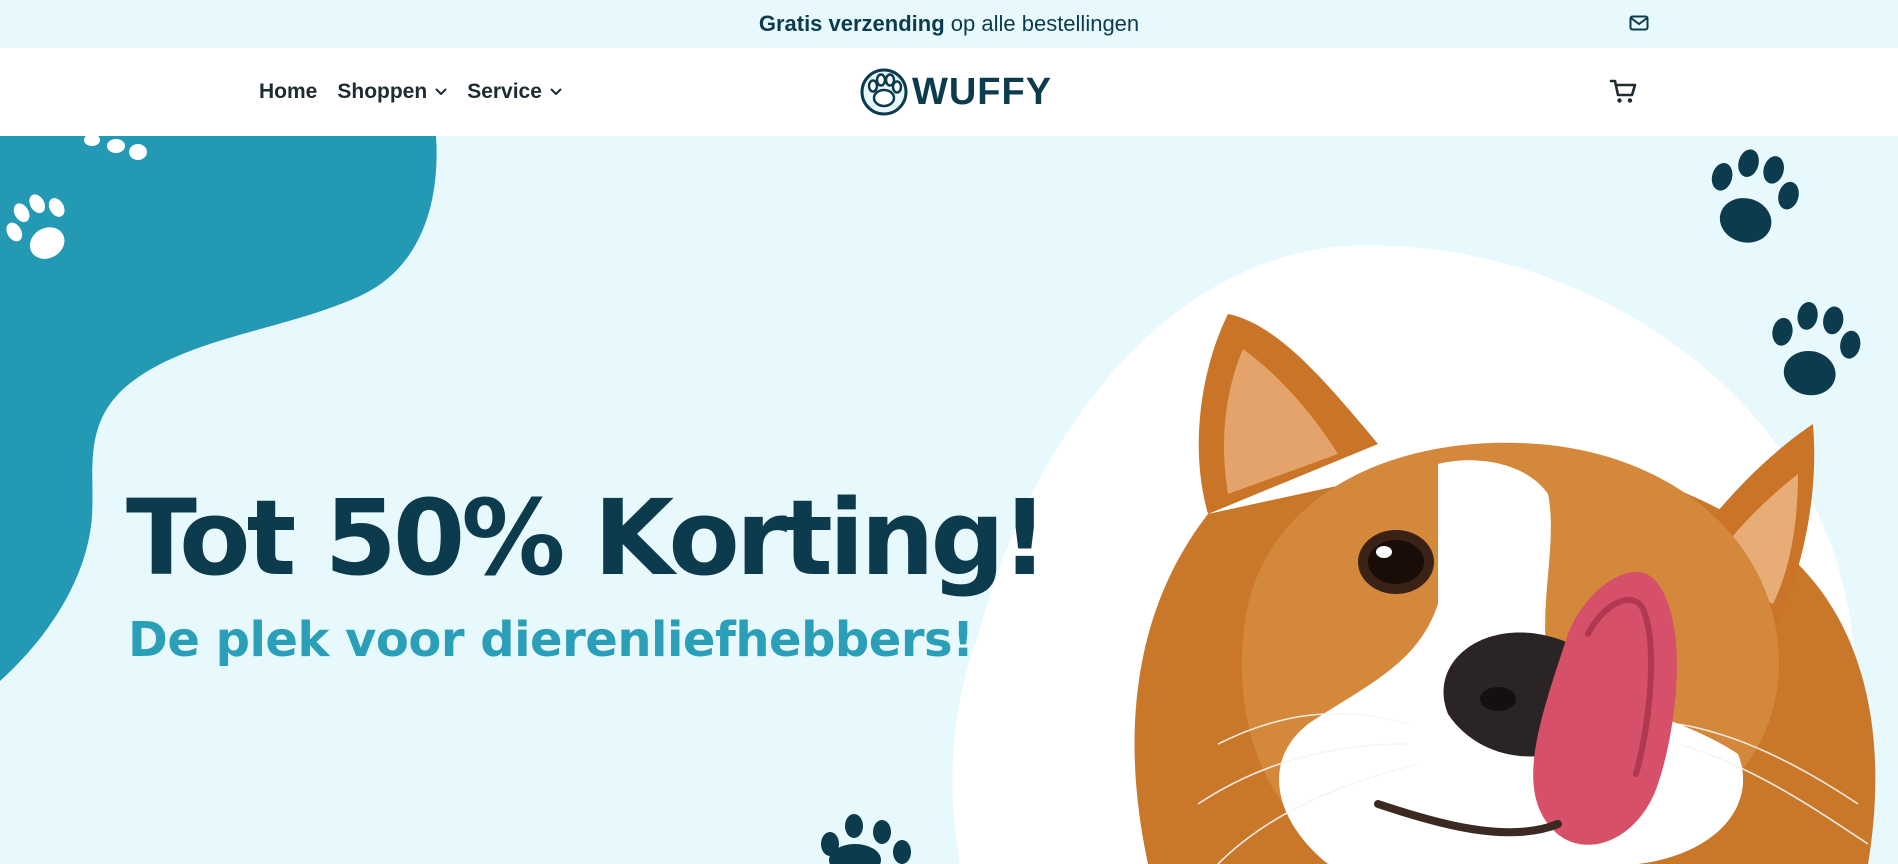 The image size is (1898, 864). I want to click on nav-item-label: Home, so click(288, 91).